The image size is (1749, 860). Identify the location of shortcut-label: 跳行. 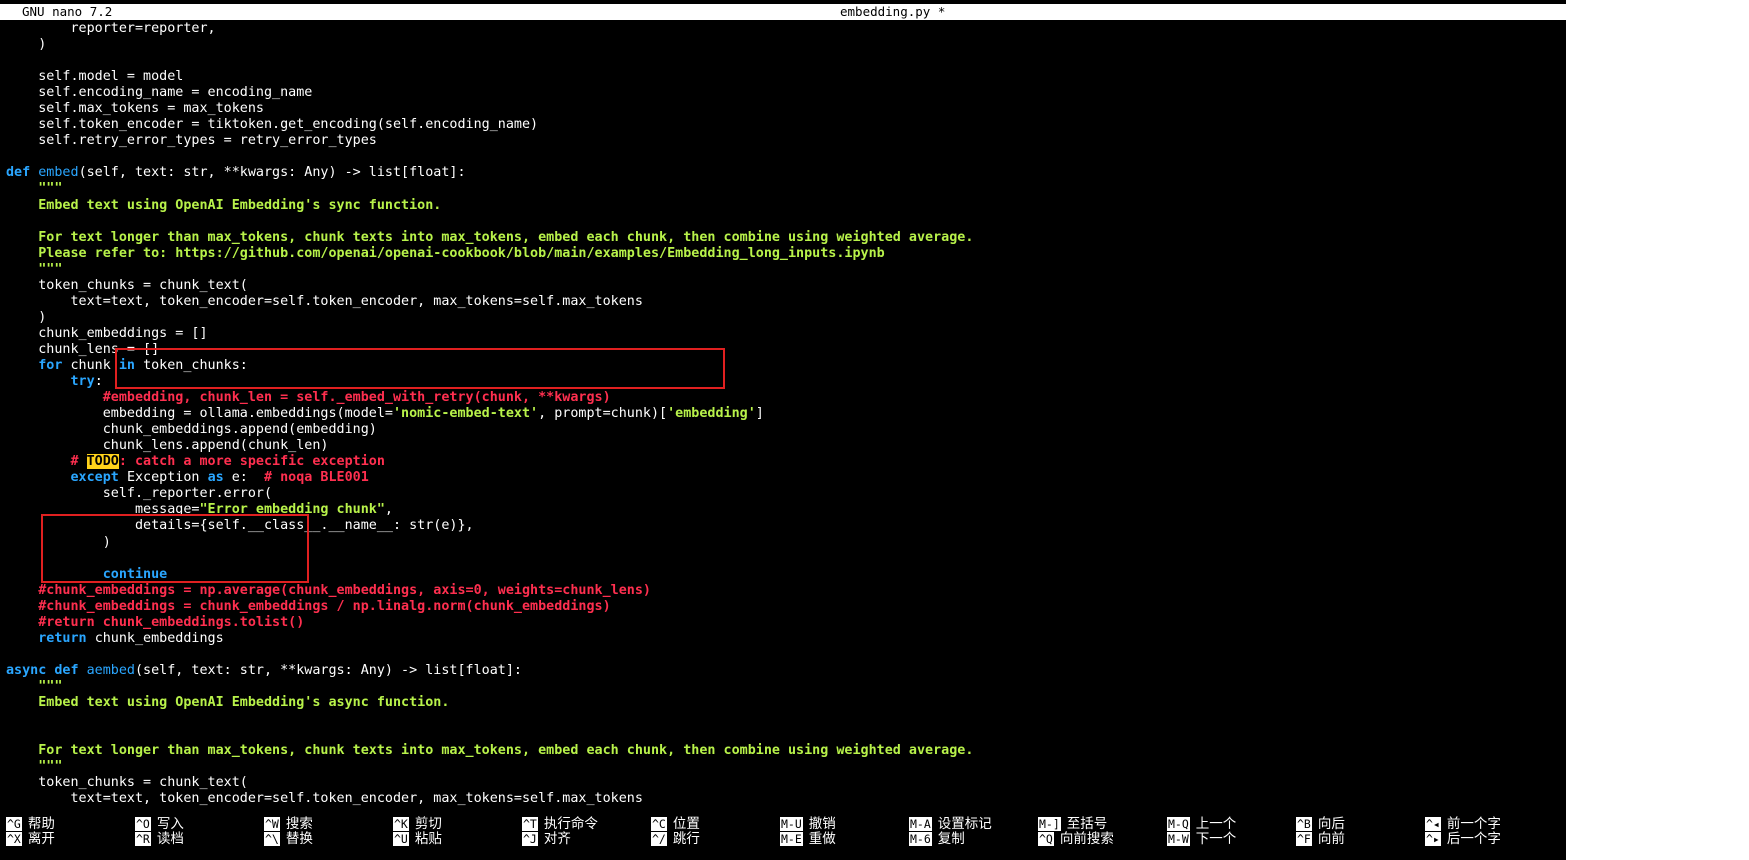
(686, 839).